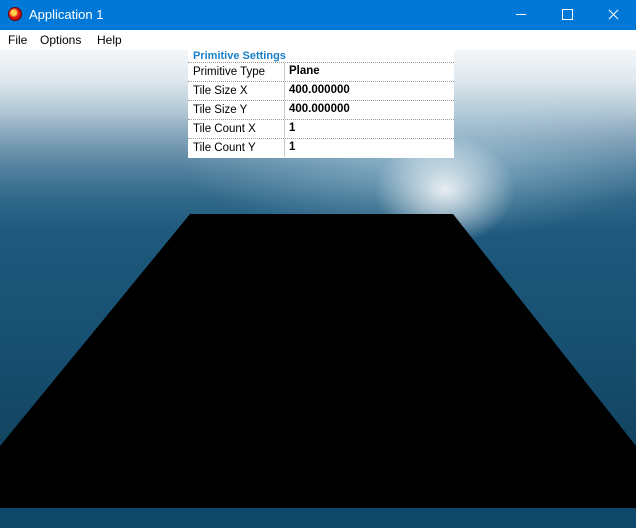 This screenshot has width=636, height=528. Describe the element at coordinates (236, 91) in the screenshot. I see `property-name: Tile Size X` at that location.